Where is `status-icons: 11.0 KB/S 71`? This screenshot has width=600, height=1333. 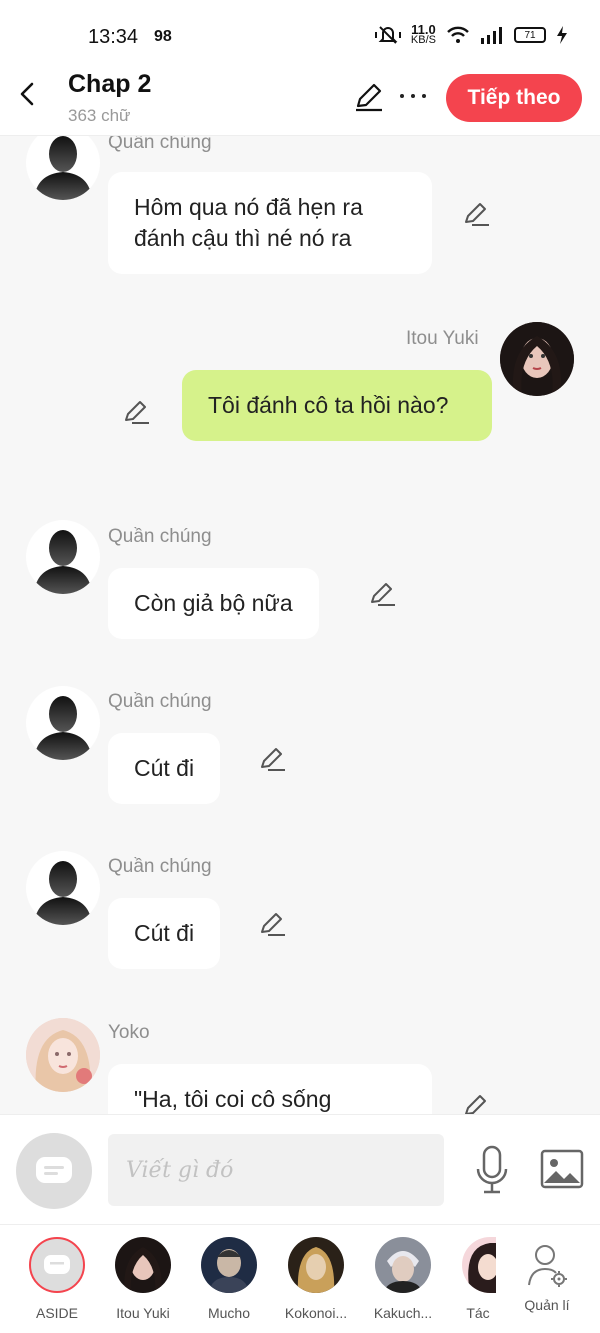 status-icons: 11.0 KB/S 71 is located at coordinates (471, 34).